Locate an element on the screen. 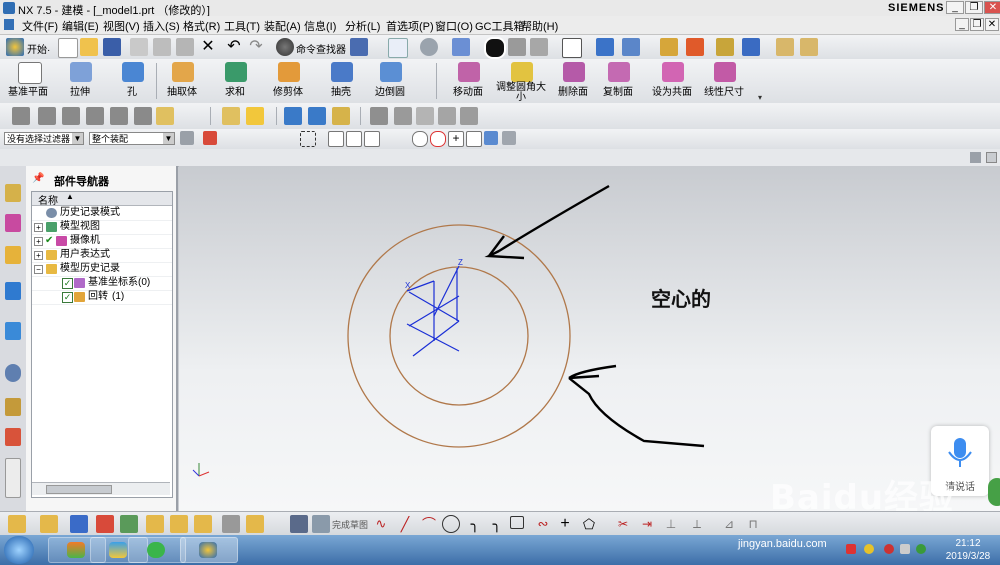 This screenshot has width=1000, height=565. tray-antivirus-icon is located at coordinates (889, 549).